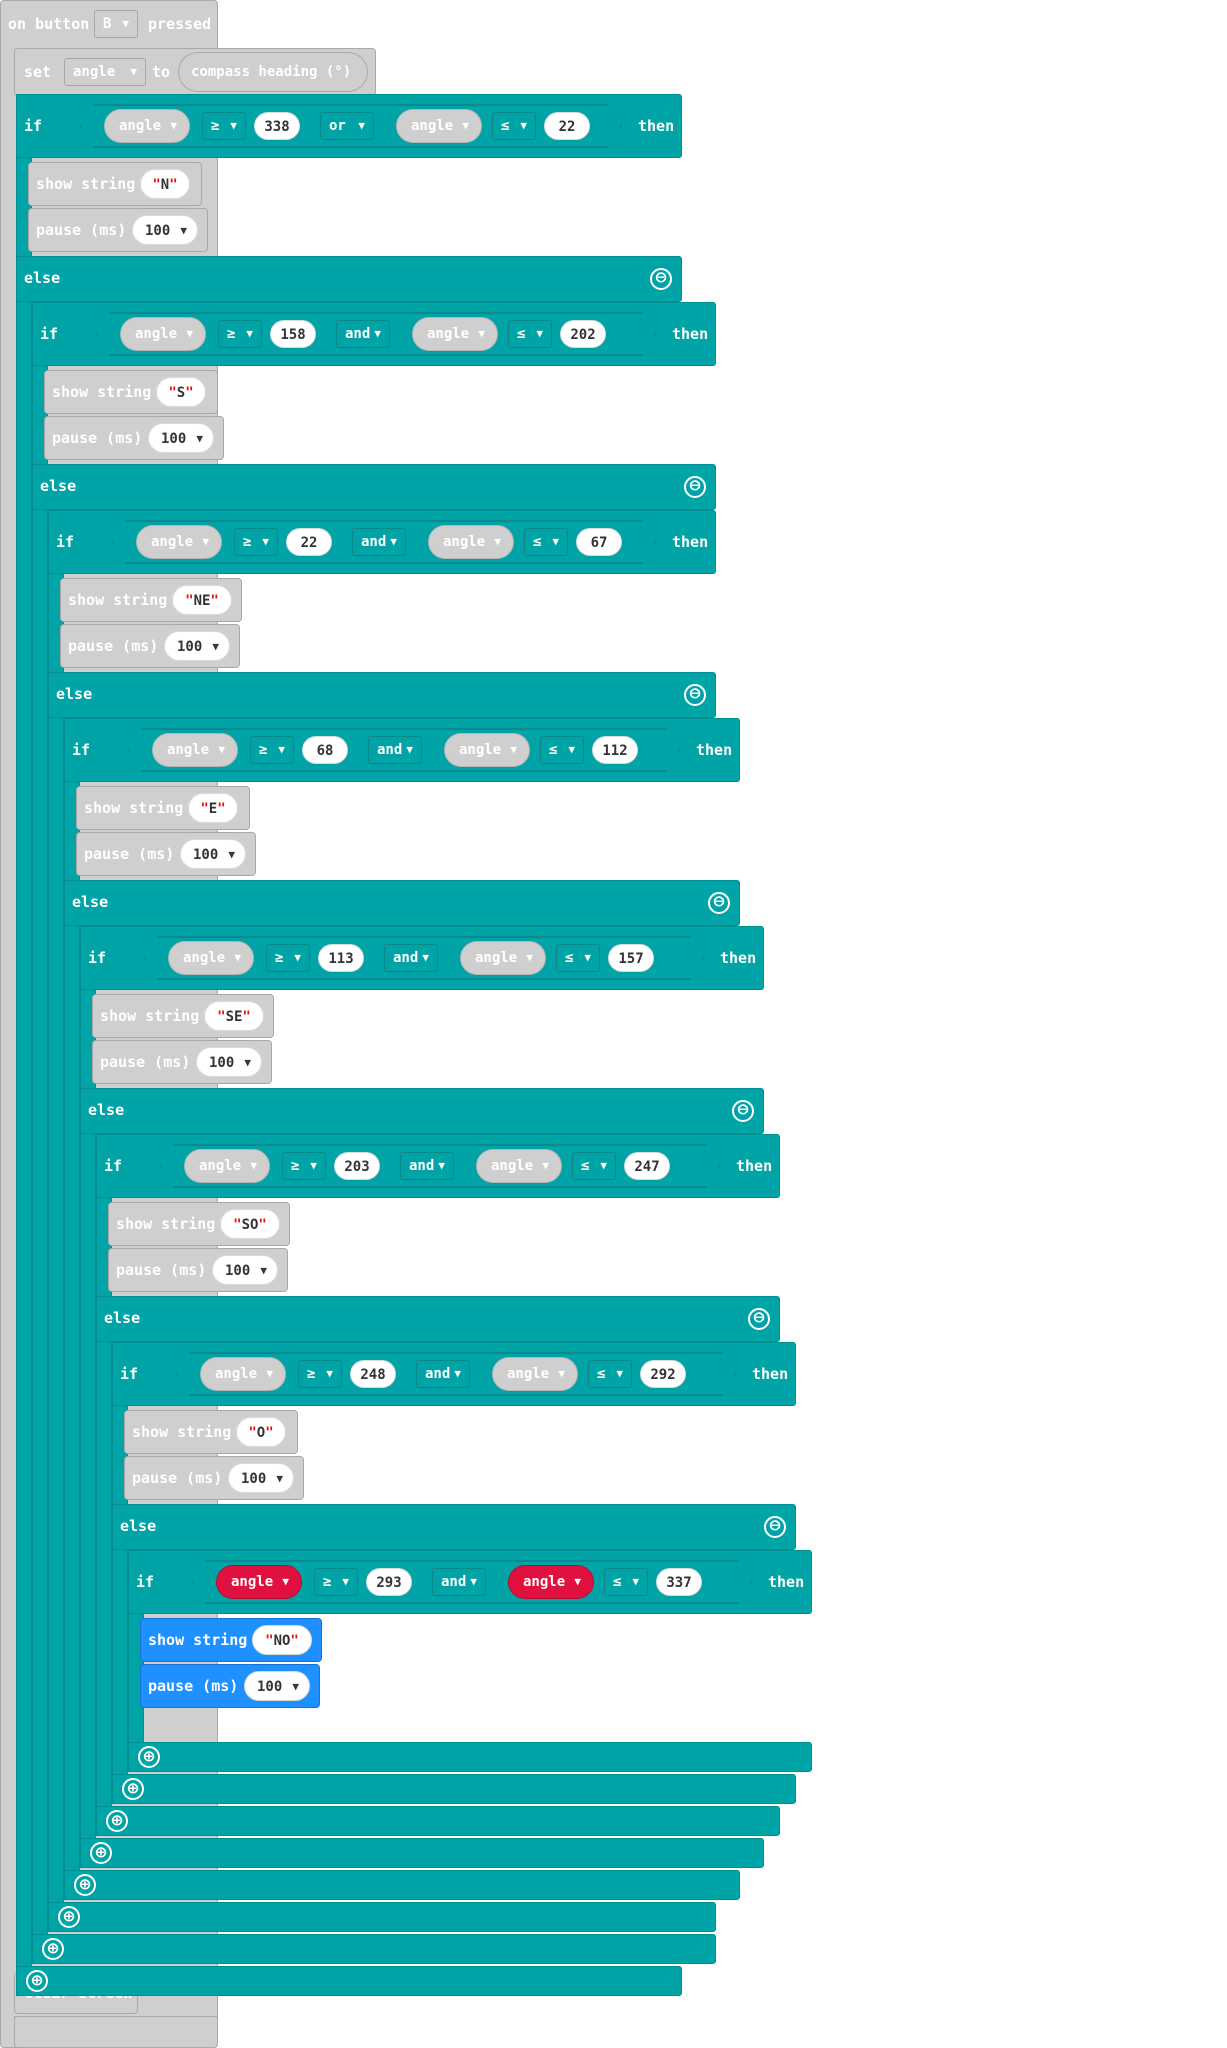 Image resolution: width=1227 pixels, height=2048 pixels. Describe the element at coordinates (74, 694) in the screenshot. I see `else-label: else` at that location.